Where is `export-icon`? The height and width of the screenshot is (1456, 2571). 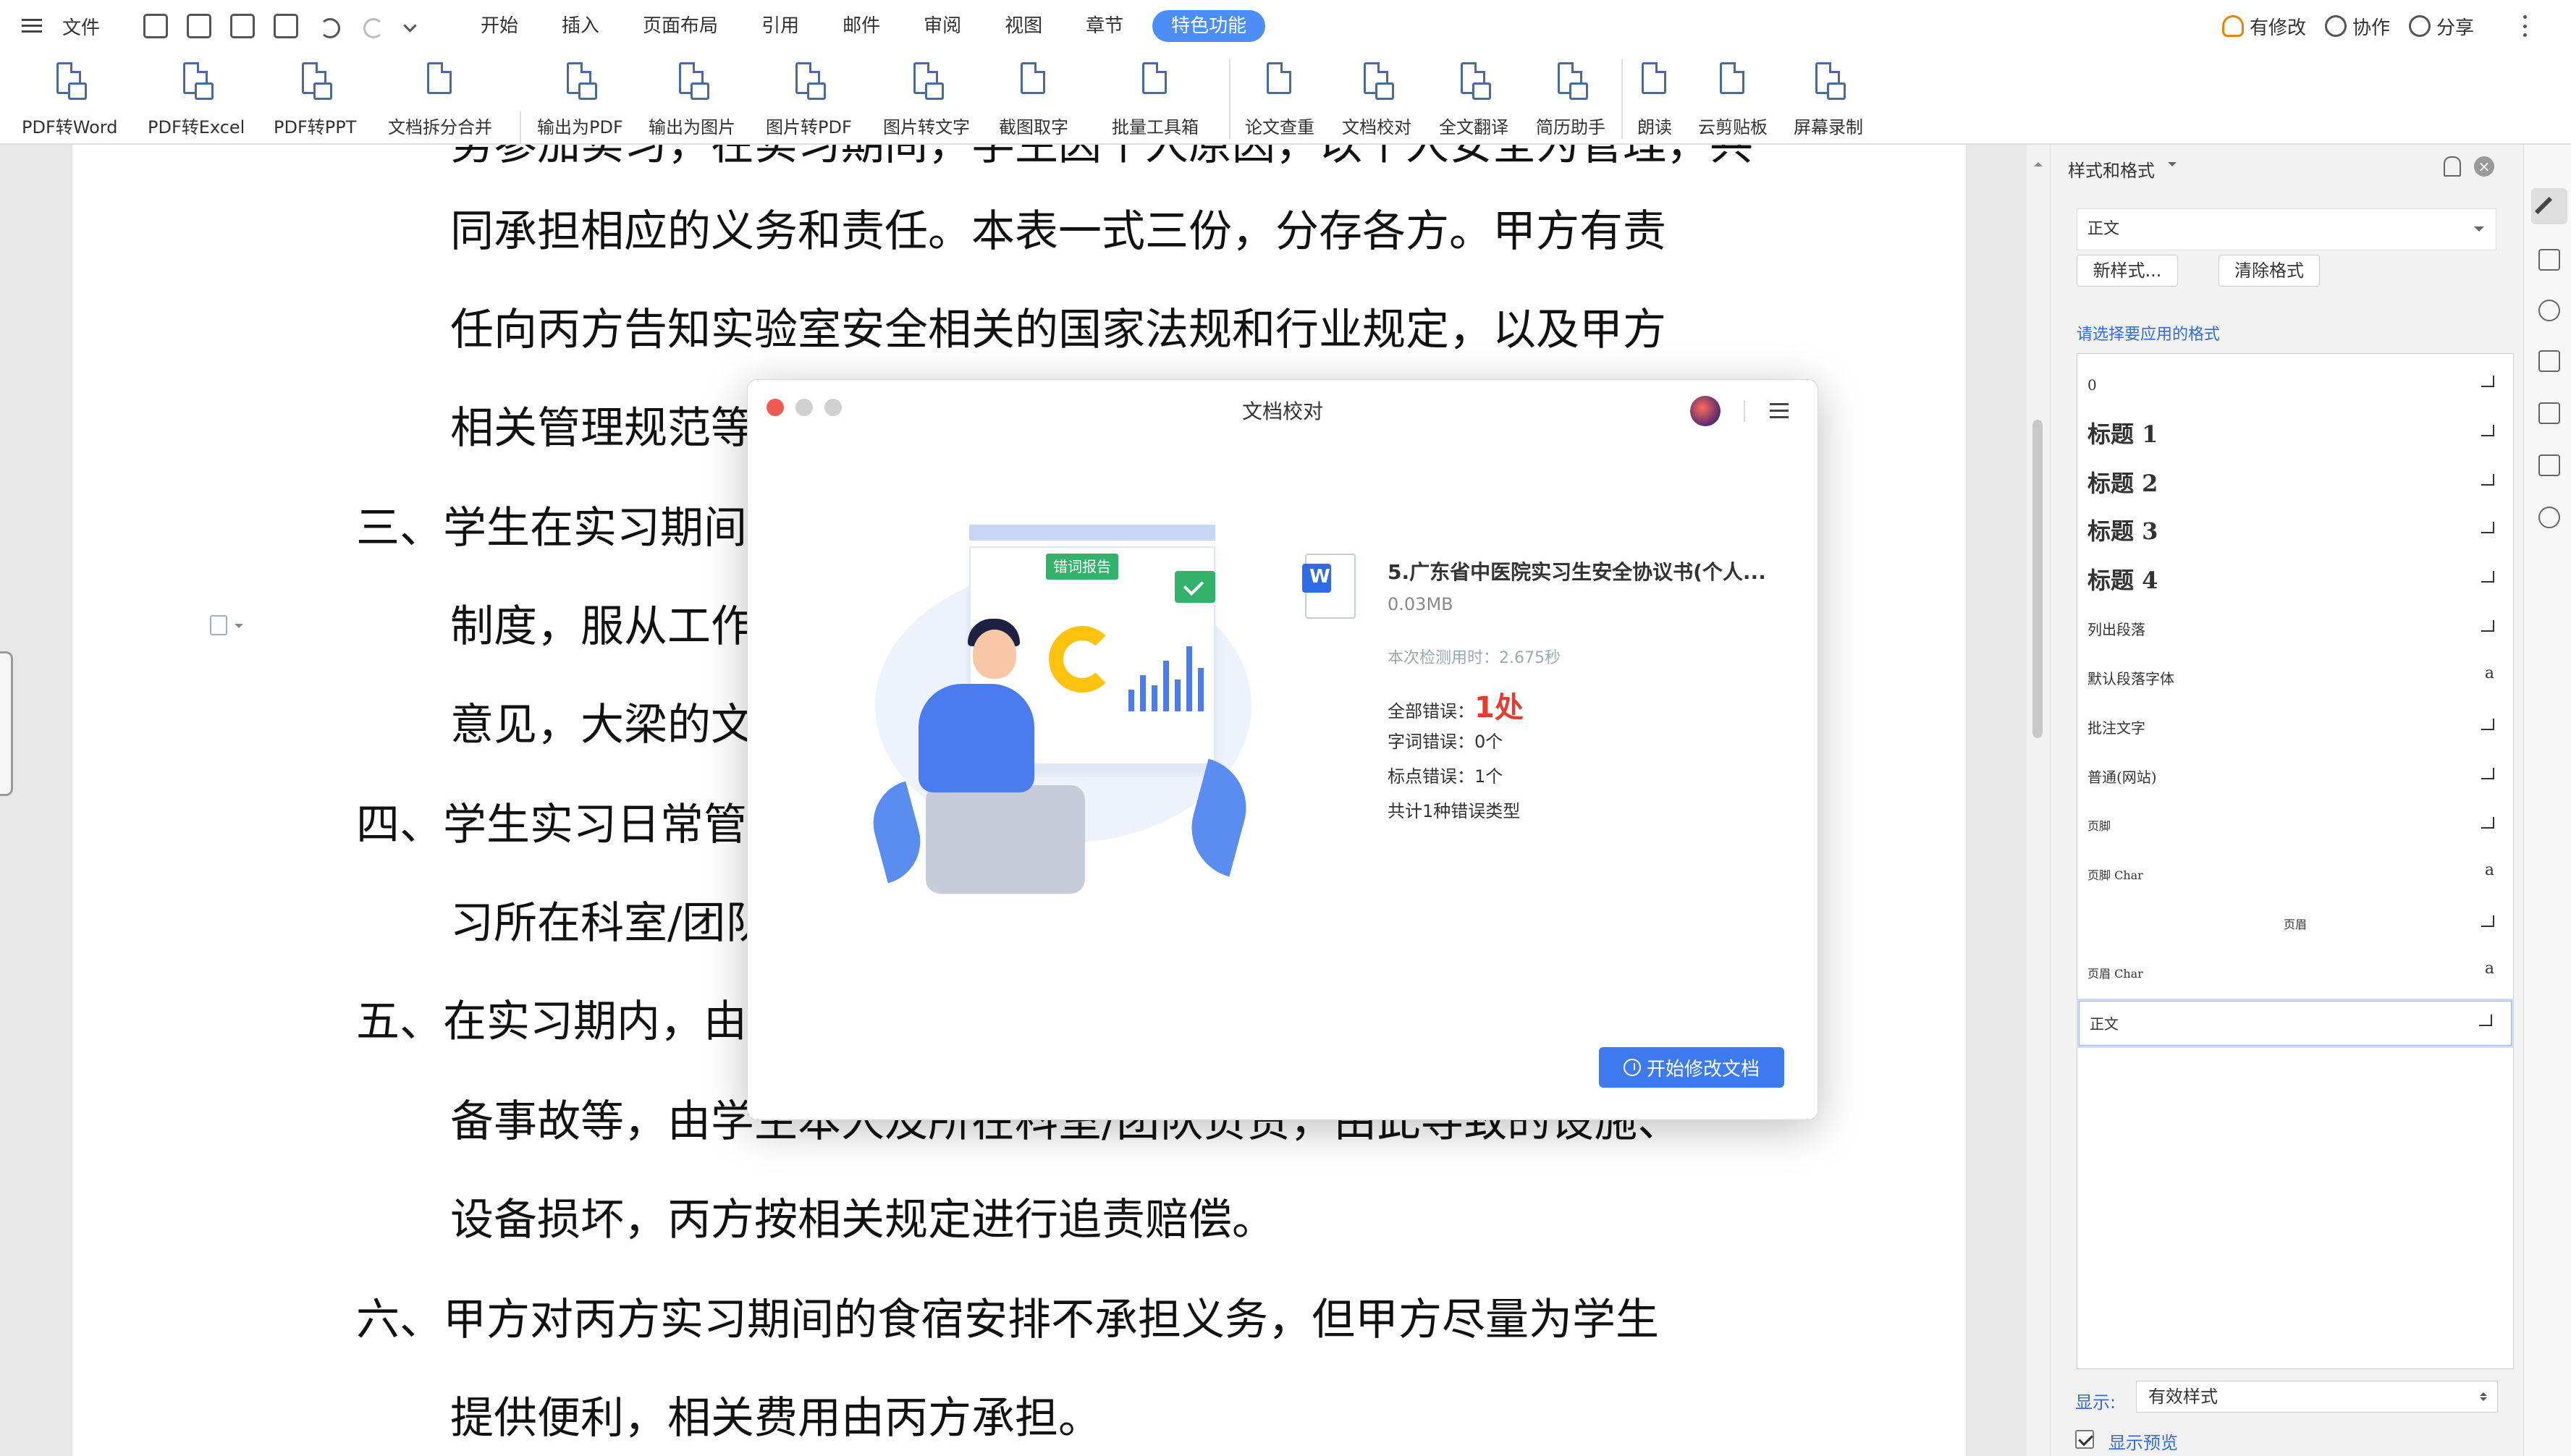 export-icon is located at coordinates (199, 26).